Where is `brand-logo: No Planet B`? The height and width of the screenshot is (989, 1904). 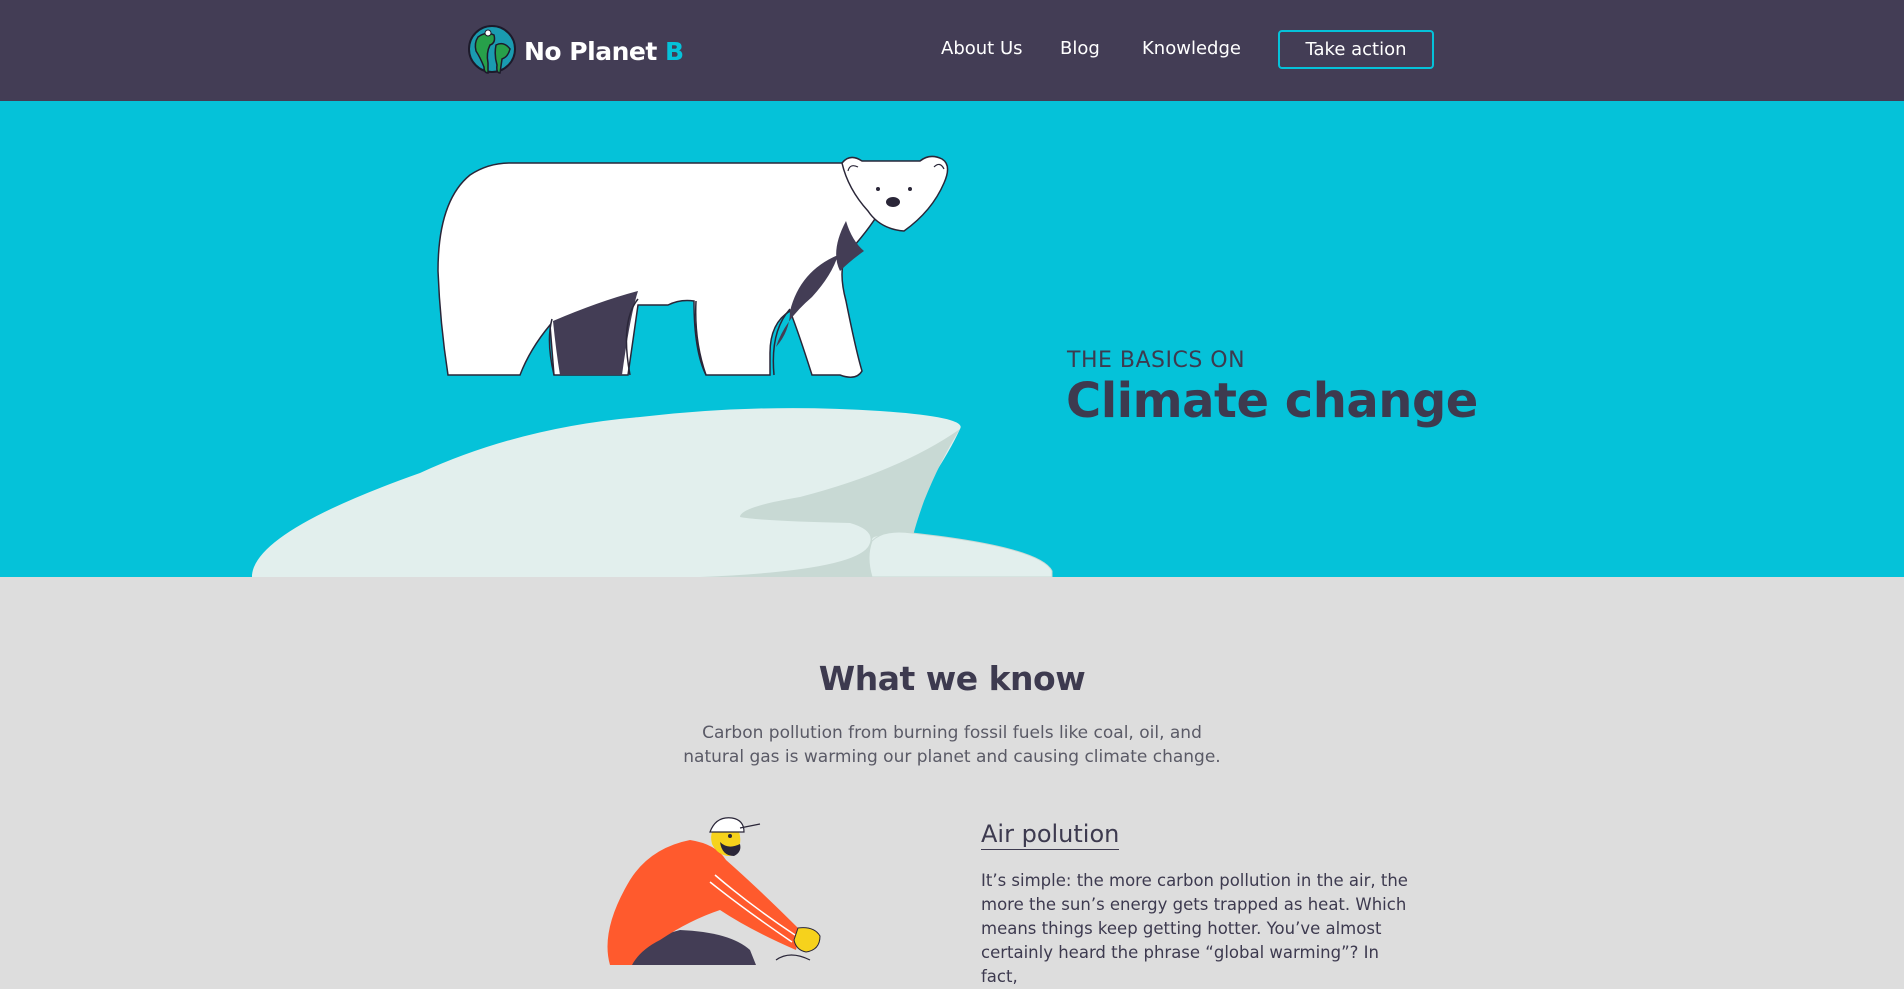 brand-logo: No Planet B is located at coordinates (575, 51).